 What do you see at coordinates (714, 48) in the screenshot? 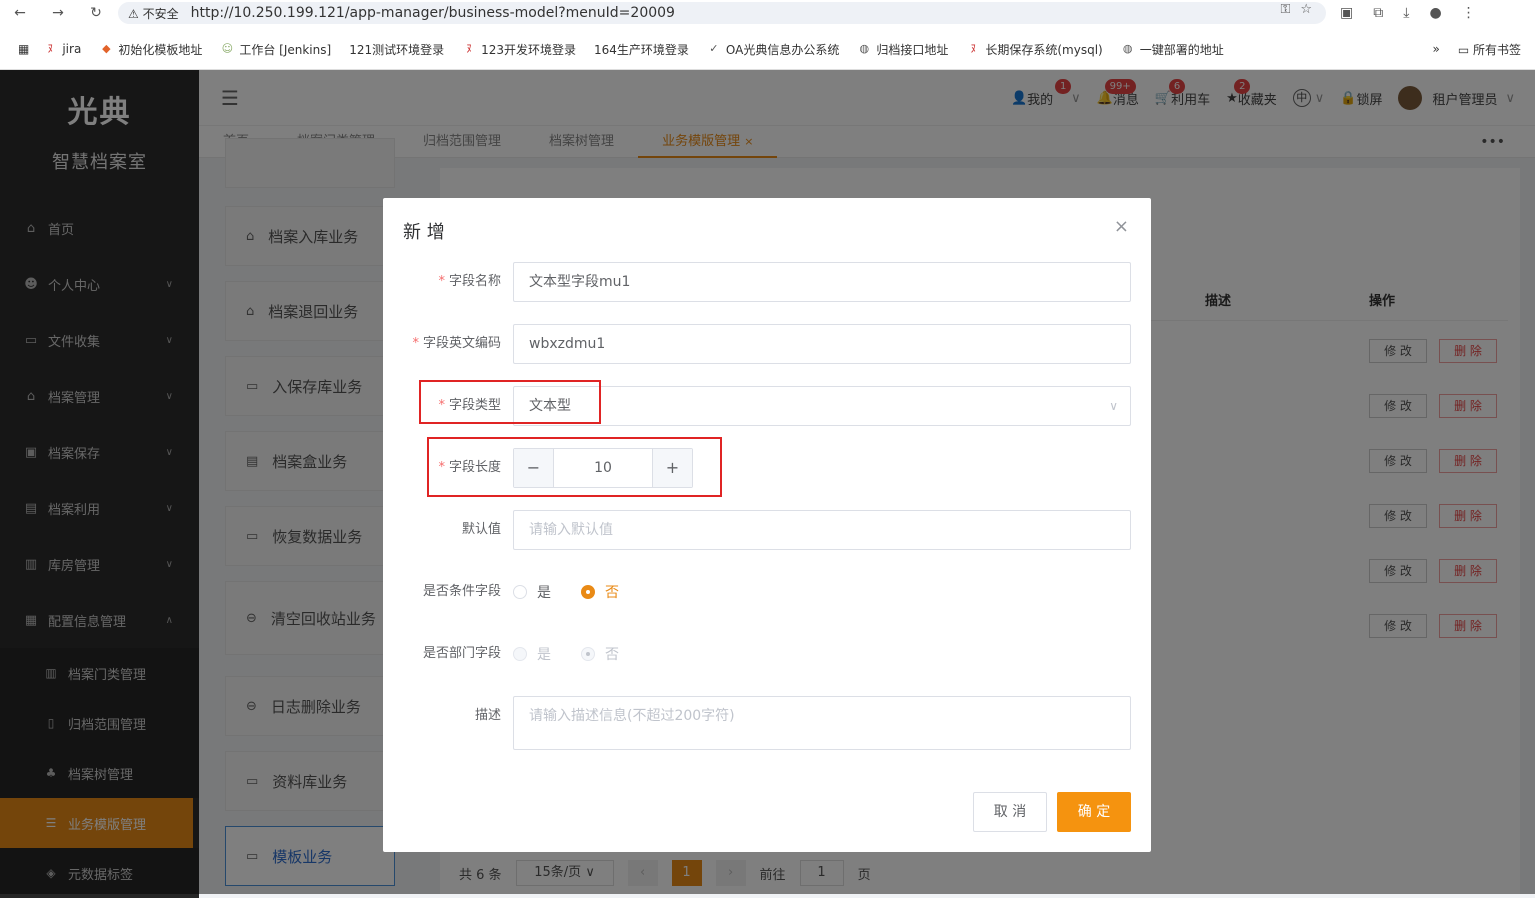
I see `bookmark-icon: ✓` at bounding box center [714, 48].